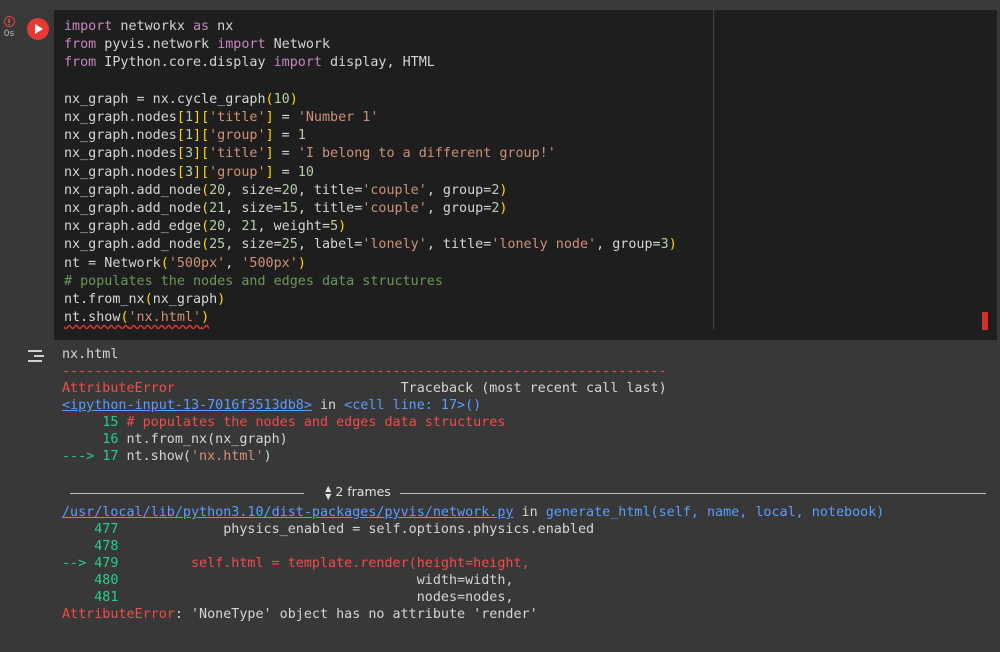  What do you see at coordinates (187, 405) in the screenshot?
I see `ipython-input-link: <ipython-input-13-7016f3513db8>` at bounding box center [187, 405].